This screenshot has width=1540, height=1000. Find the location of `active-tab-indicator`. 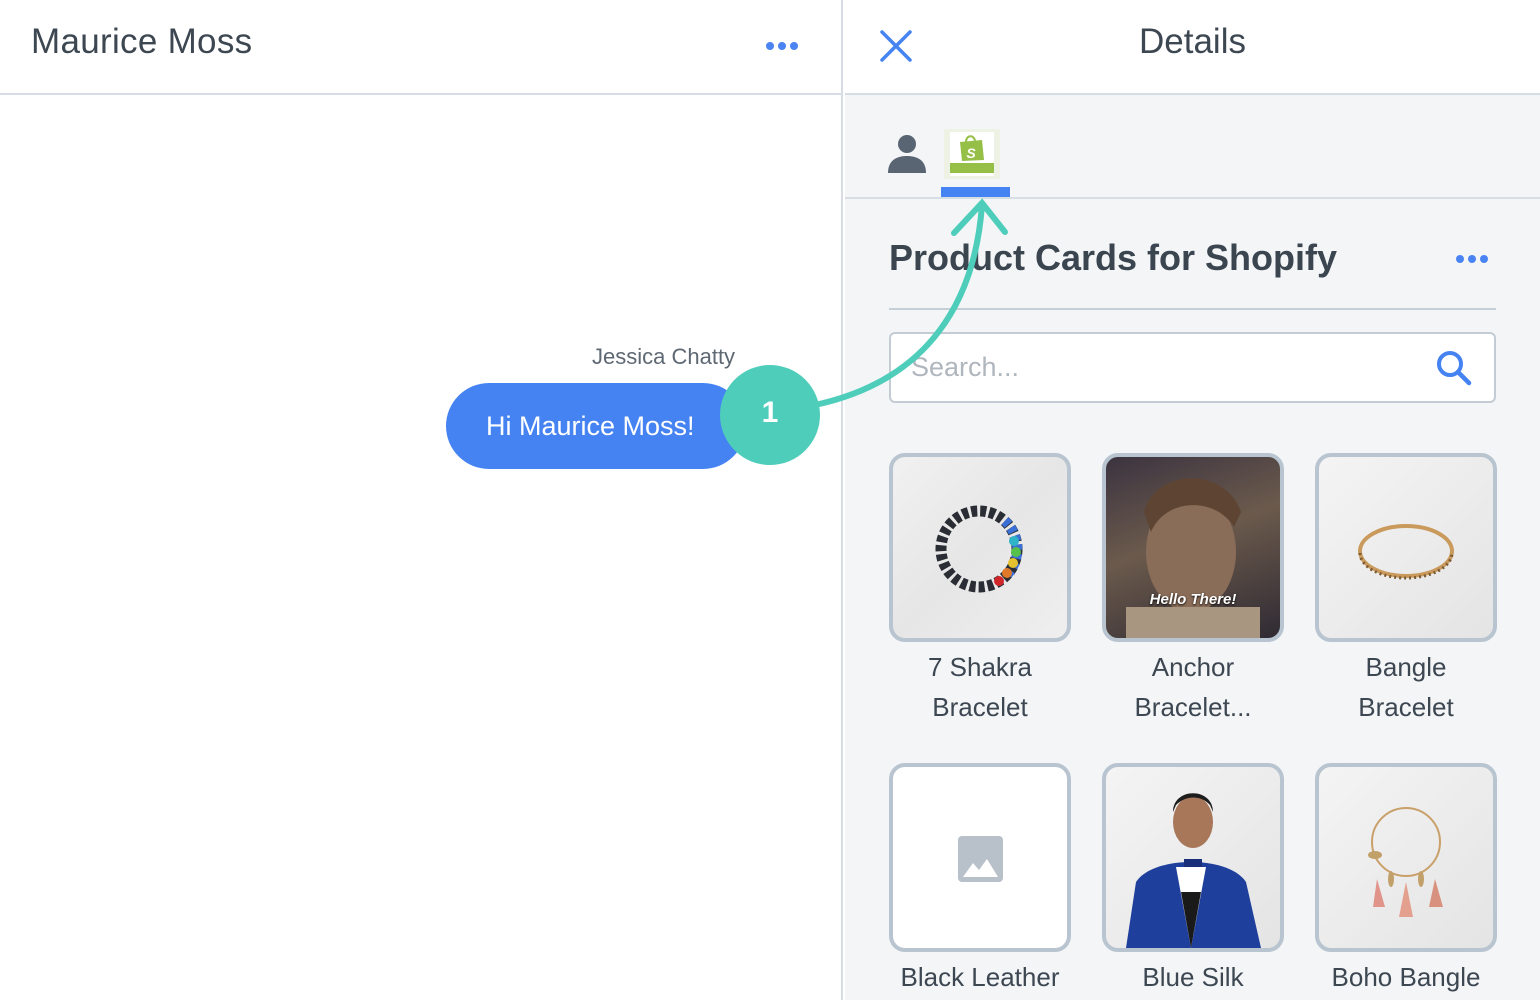

active-tab-indicator is located at coordinates (975, 192).